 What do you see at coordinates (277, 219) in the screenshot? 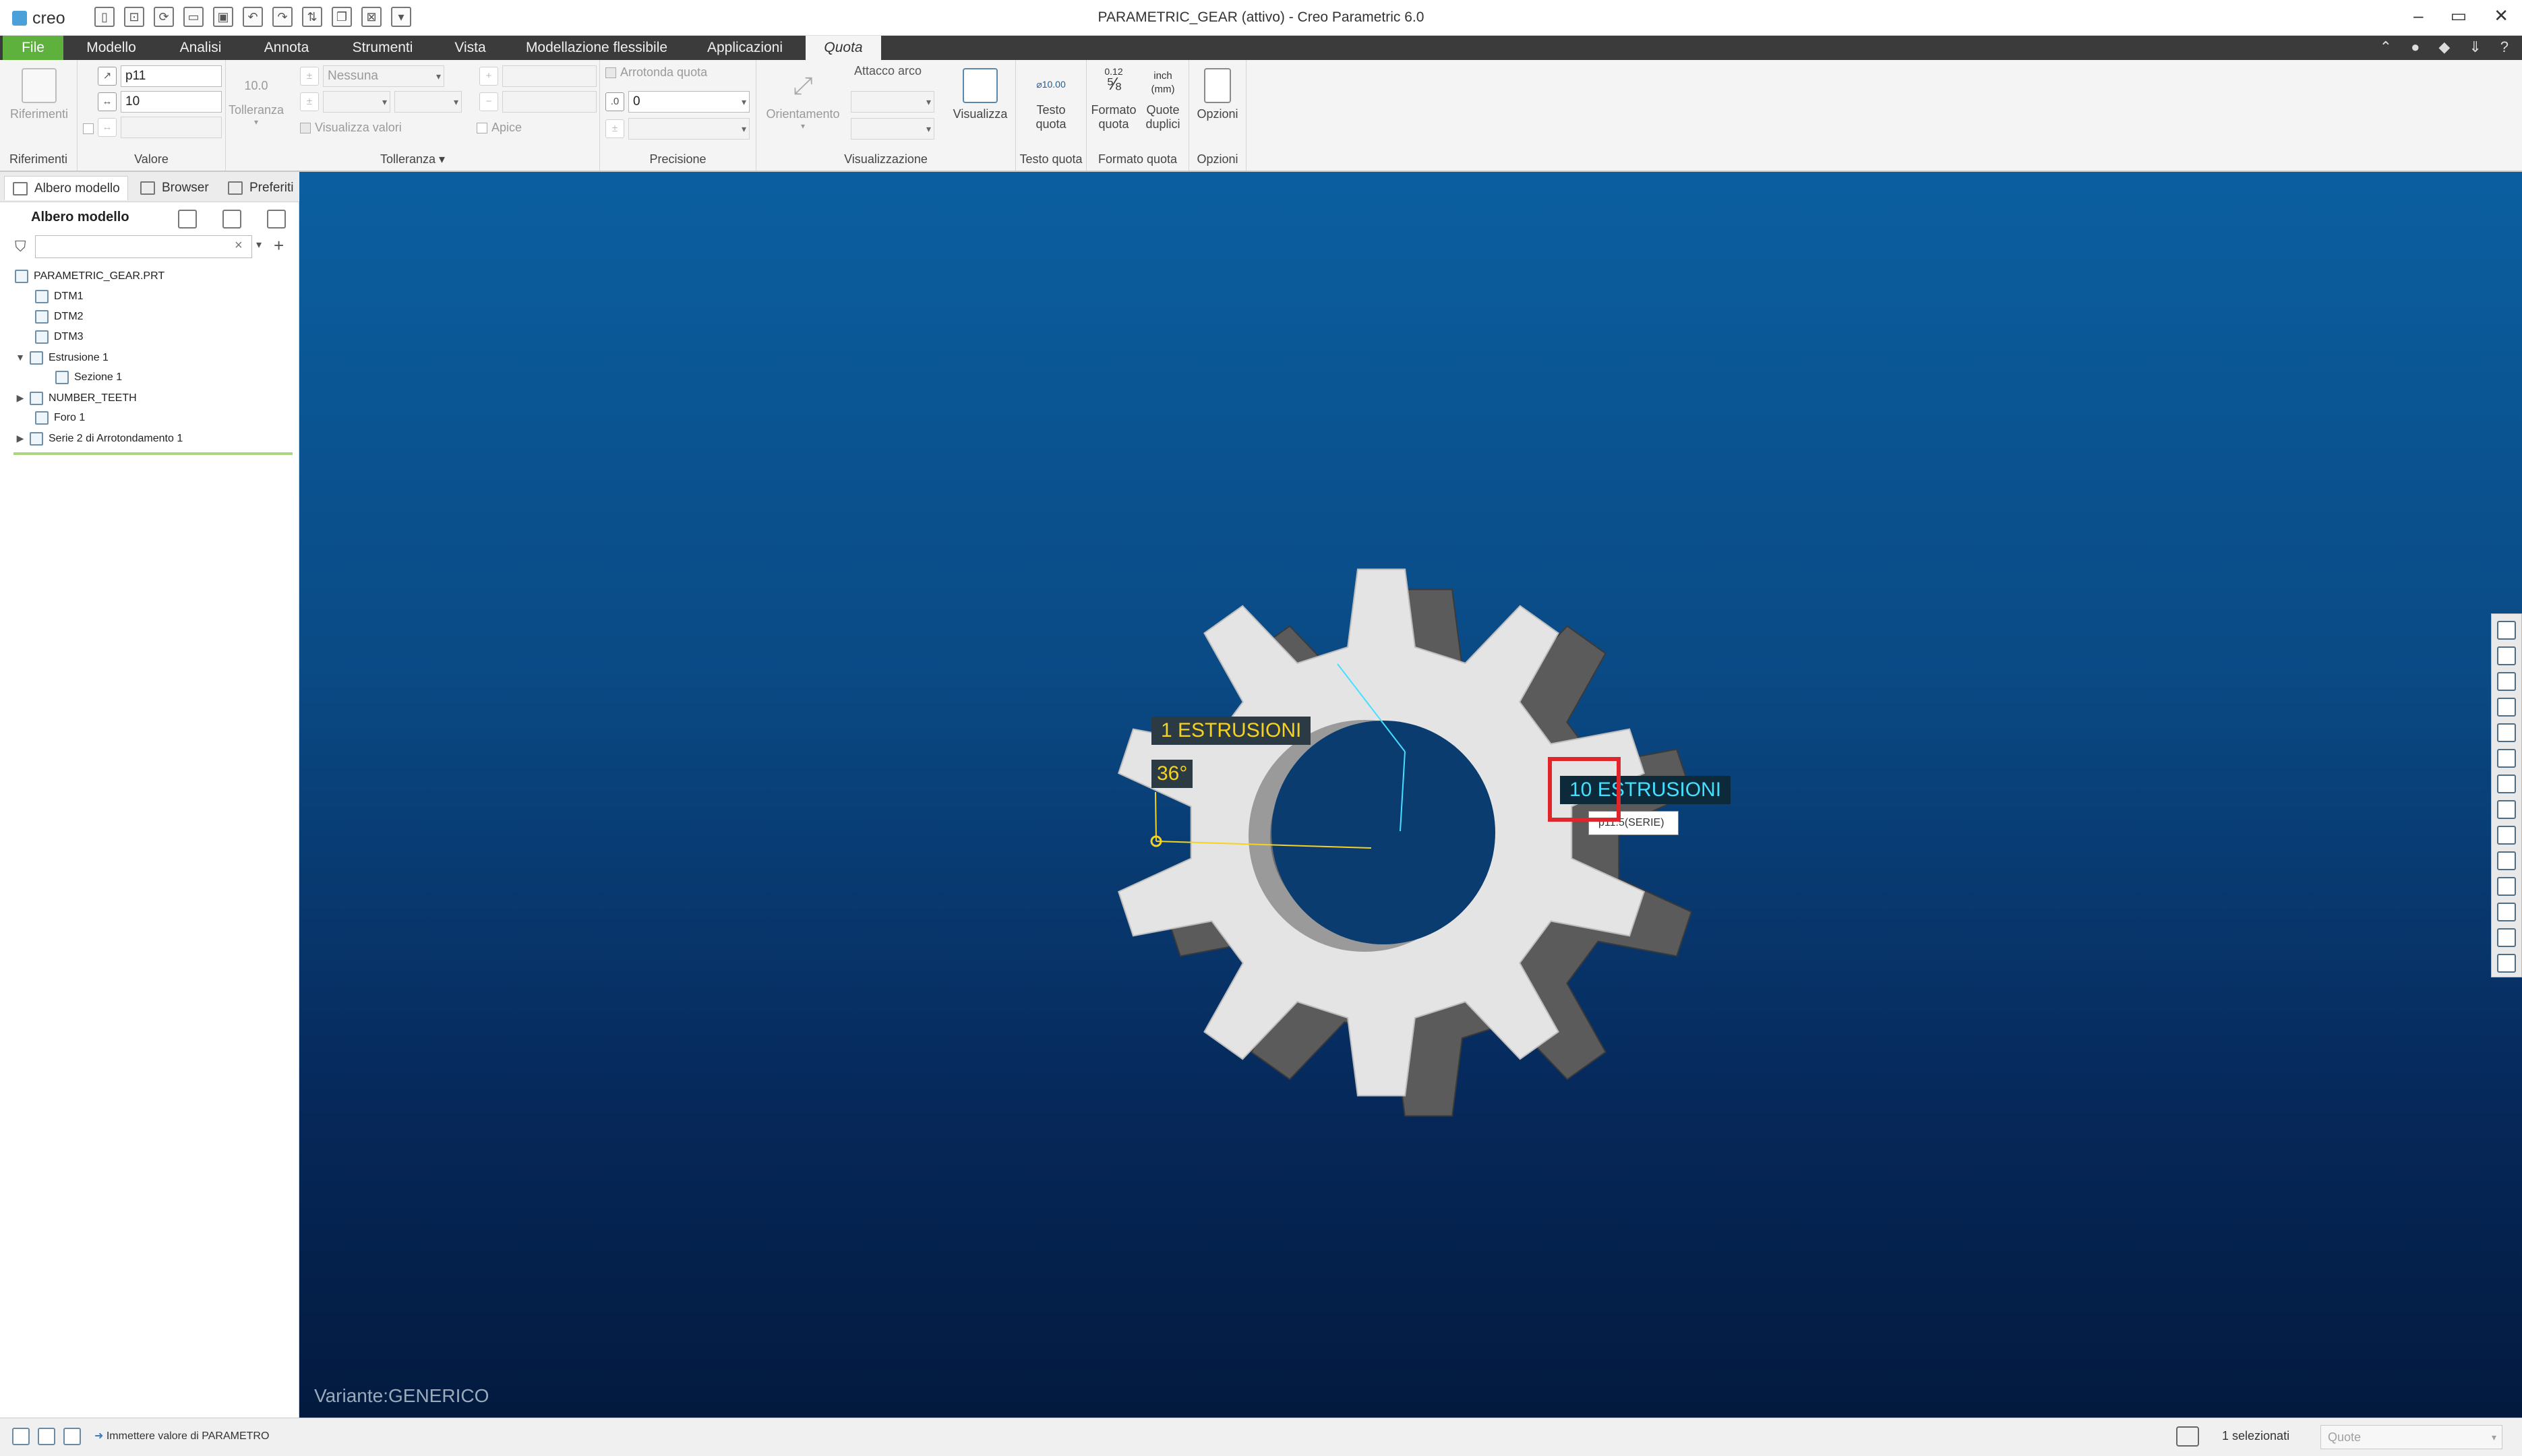
I see `tree-filter-icon` at bounding box center [277, 219].